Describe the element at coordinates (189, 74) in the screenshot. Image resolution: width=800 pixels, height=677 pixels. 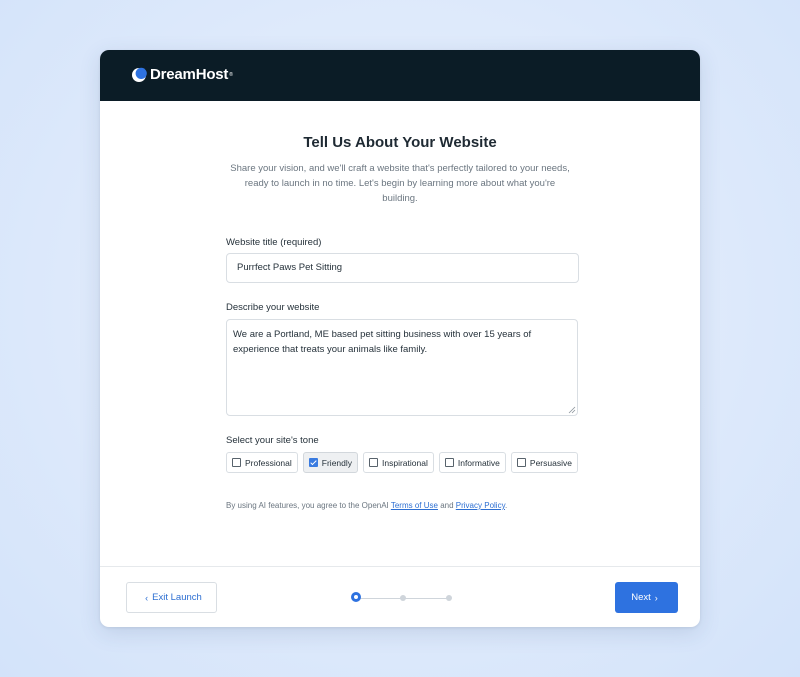
I see `brand-name: DreamHost` at that location.